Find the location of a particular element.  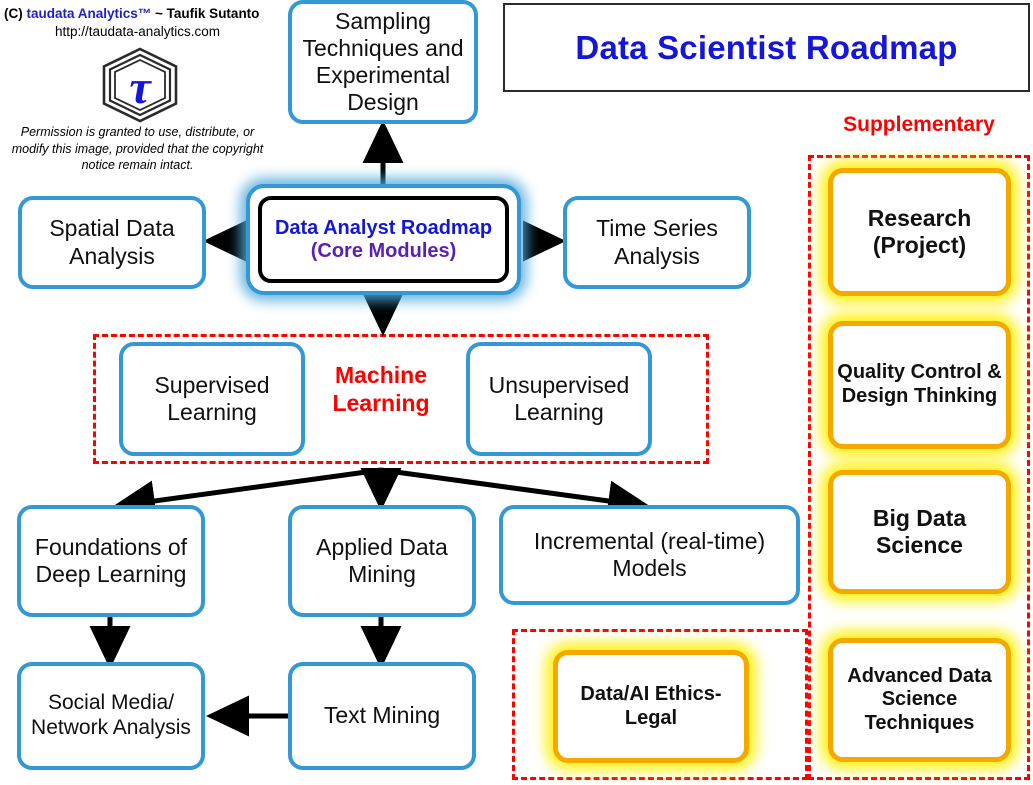

node-data-ai-ethics-legal: Data/AI Ethics-Legal is located at coordinates (651, 706).